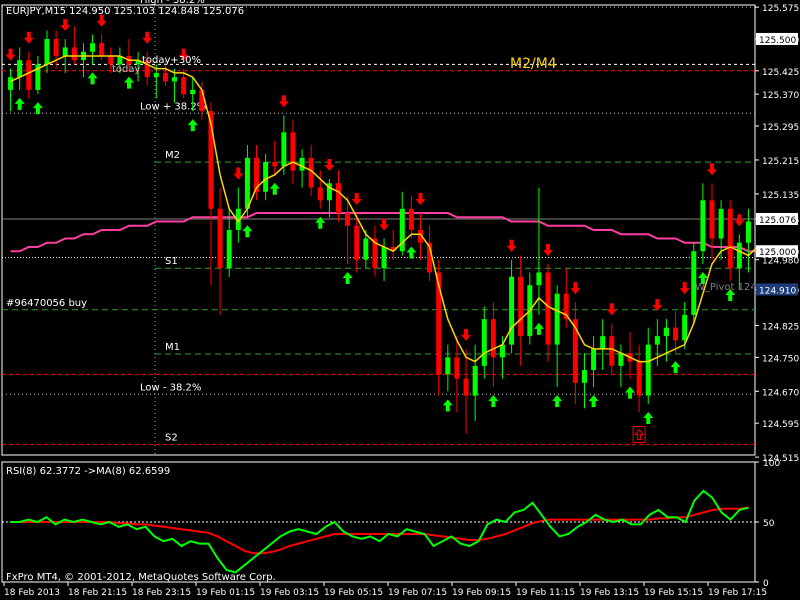  I want to click on x-tick-label: 19 Feb 17:15, so click(737, 593).